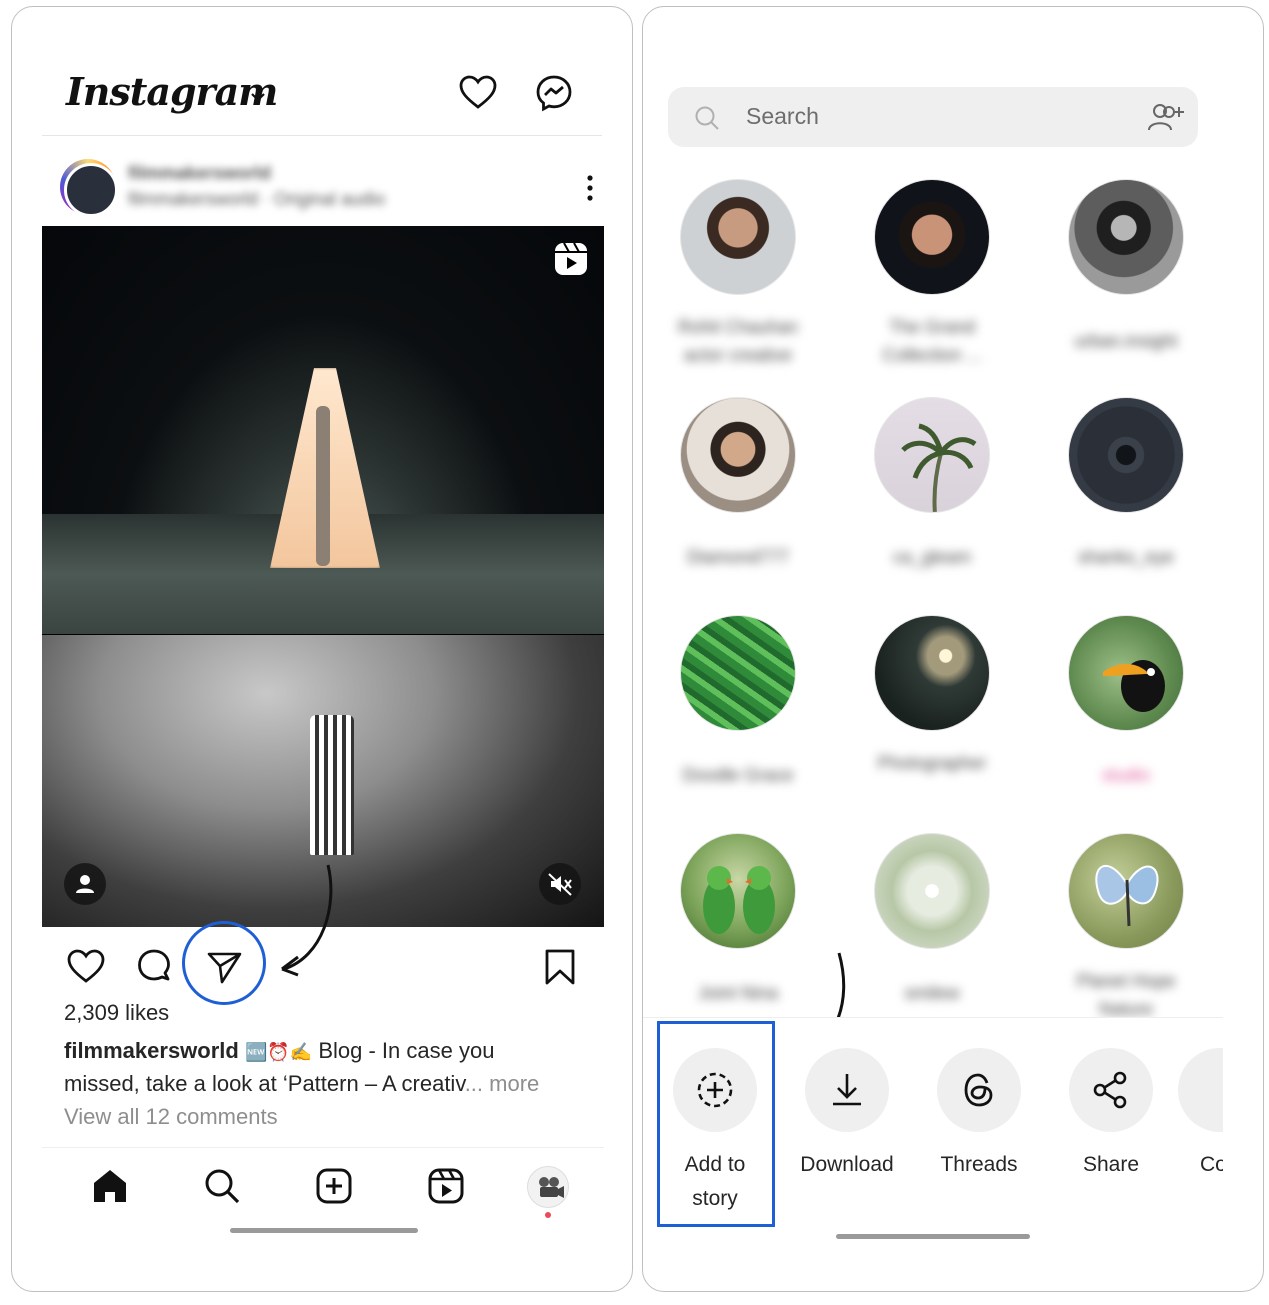 This screenshot has width=1269, height=1305. What do you see at coordinates (1110, 1090) in the screenshot?
I see `share-icon` at bounding box center [1110, 1090].